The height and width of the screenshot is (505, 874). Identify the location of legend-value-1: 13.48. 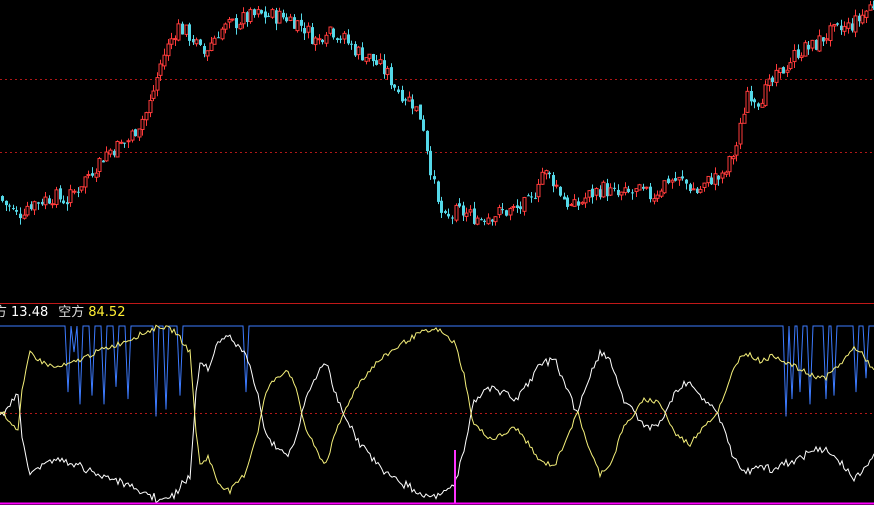
(30, 312).